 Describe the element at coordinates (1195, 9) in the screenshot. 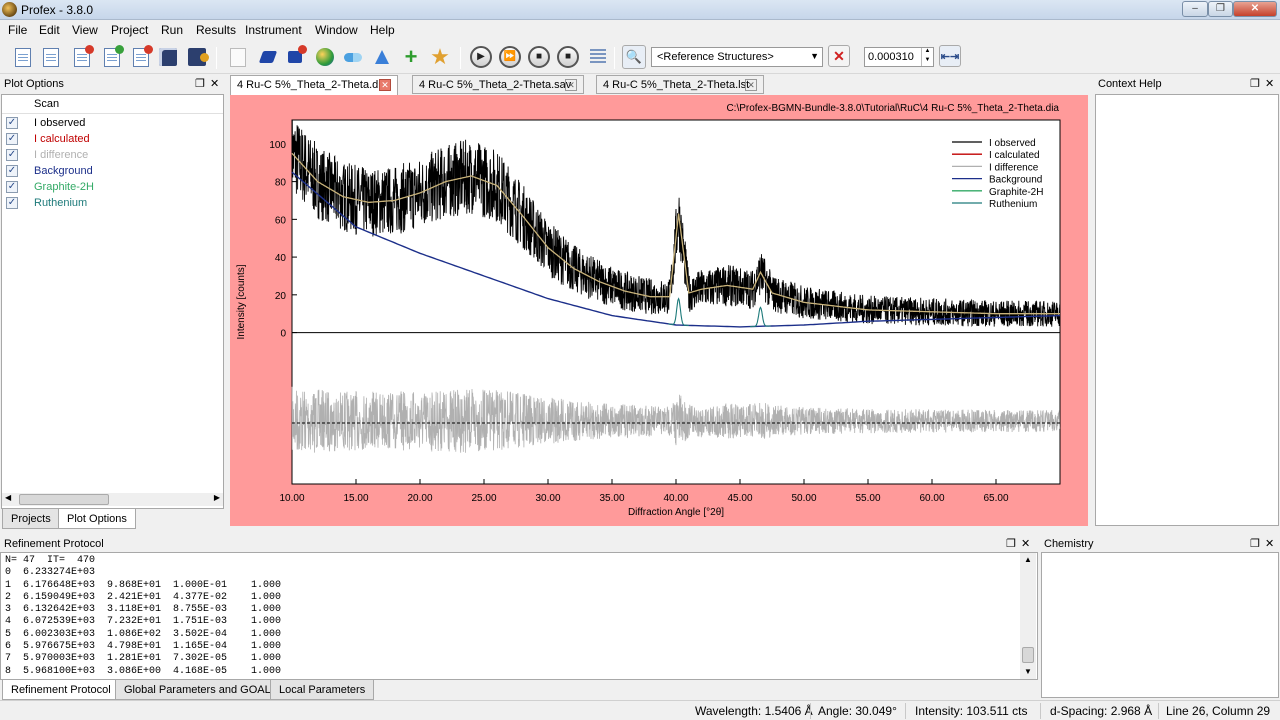

I see `minimize-button: –` at that location.